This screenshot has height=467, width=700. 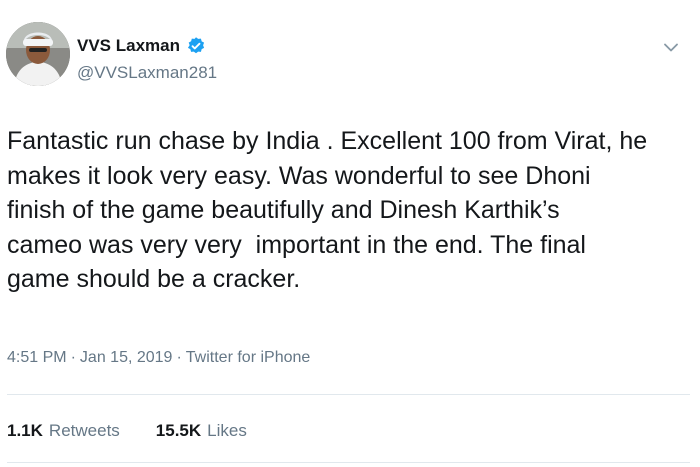 I want to click on avatar, so click(x=38, y=54).